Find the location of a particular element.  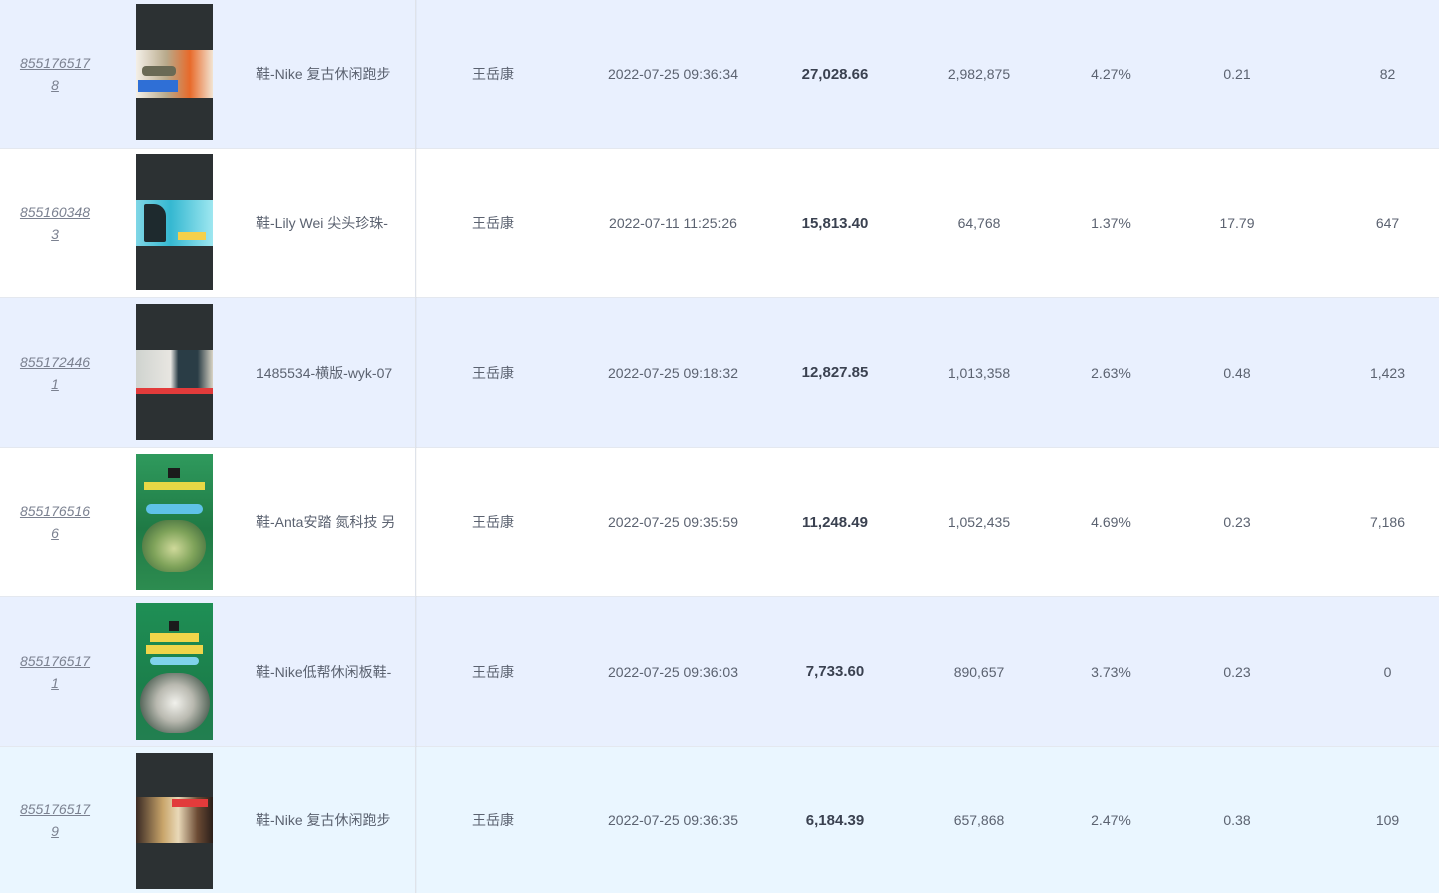

count-cell: 109 is located at coordinates (1387, 820).